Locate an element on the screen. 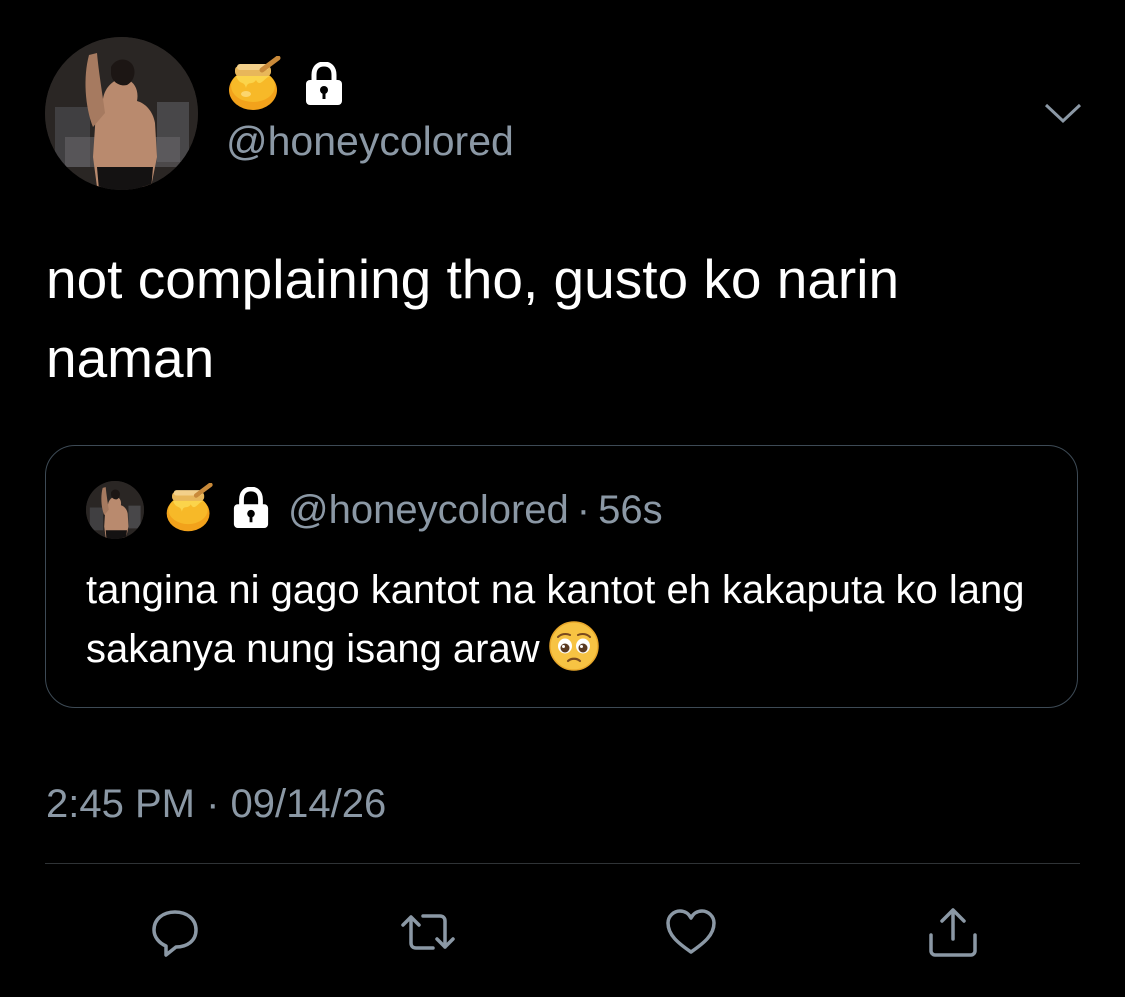  quoted-avatar is located at coordinates (115, 510).